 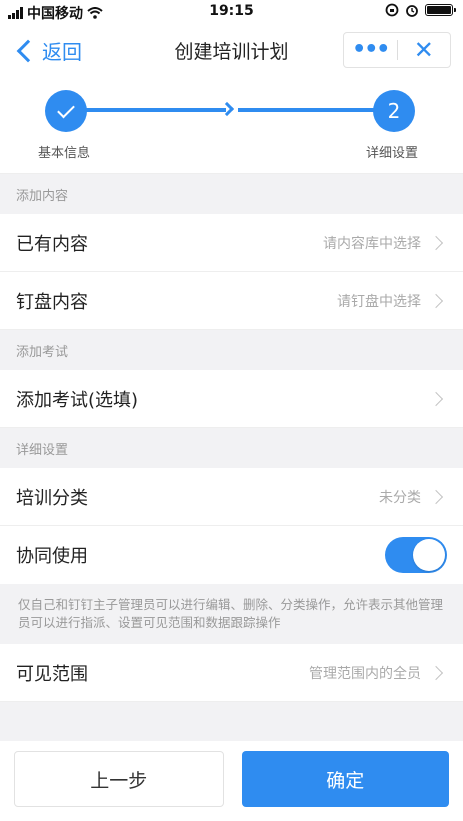 What do you see at coordinates (231, 555) in the screenshot?
I see `row-collab: 协同使用` at bounding box center [231, 555].